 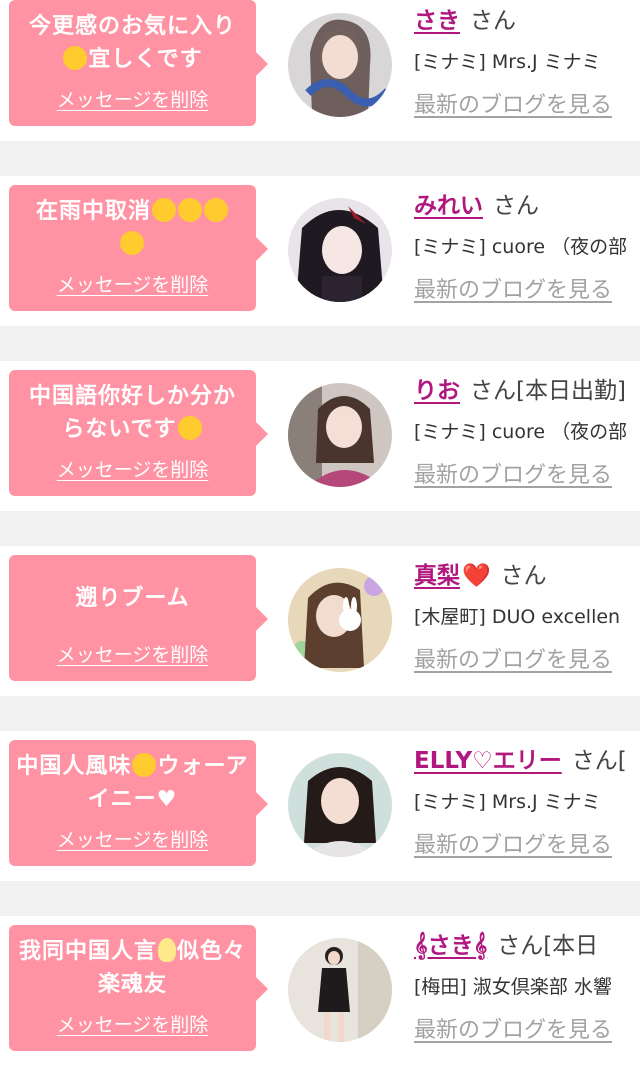 I want to click on message-text: 遡りブーム, so click(x=132, y=598).